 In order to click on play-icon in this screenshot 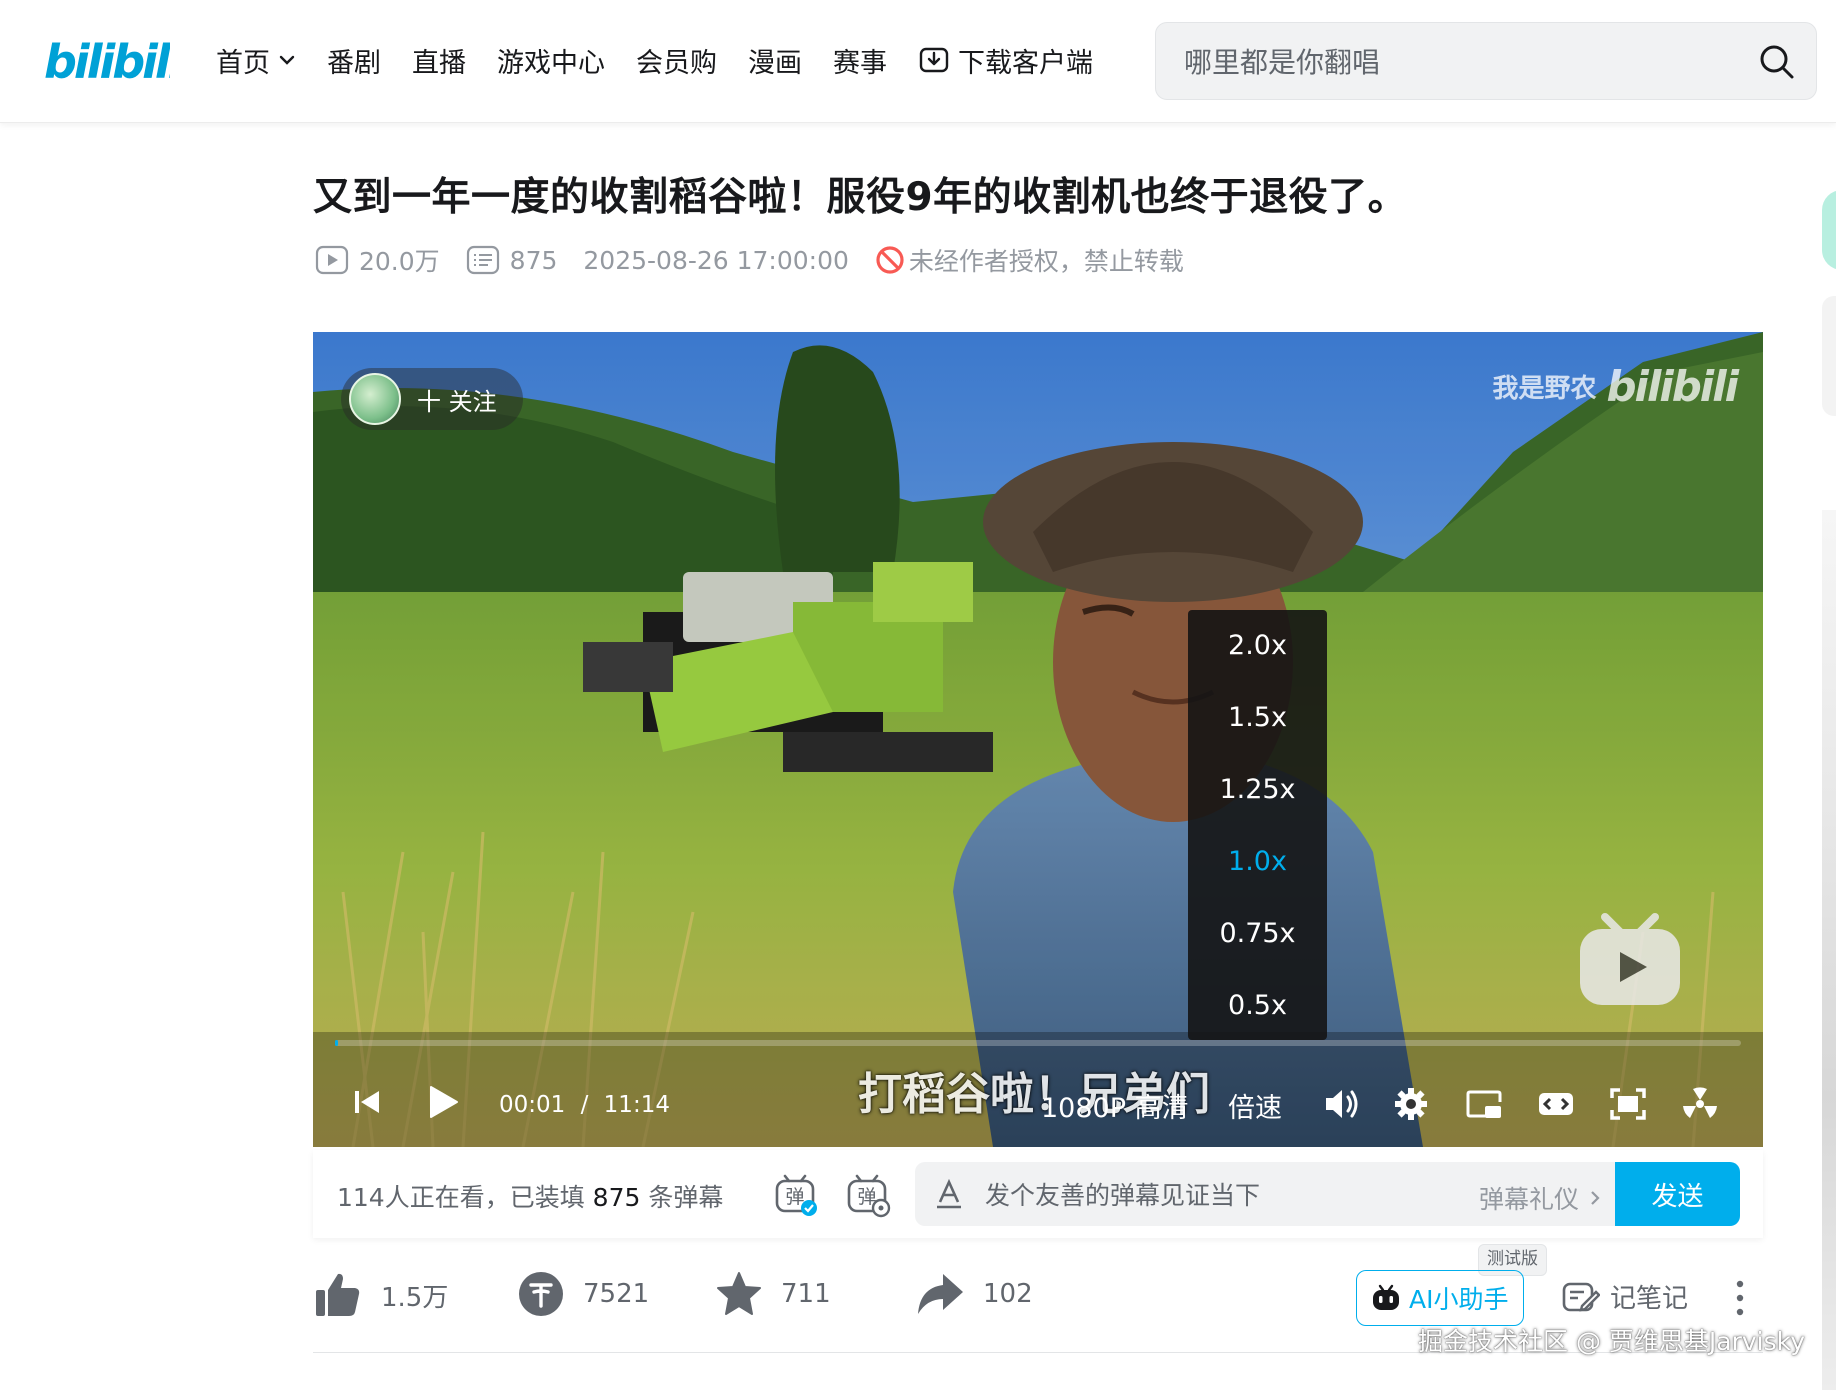, I will do `click(443, 1102)`.